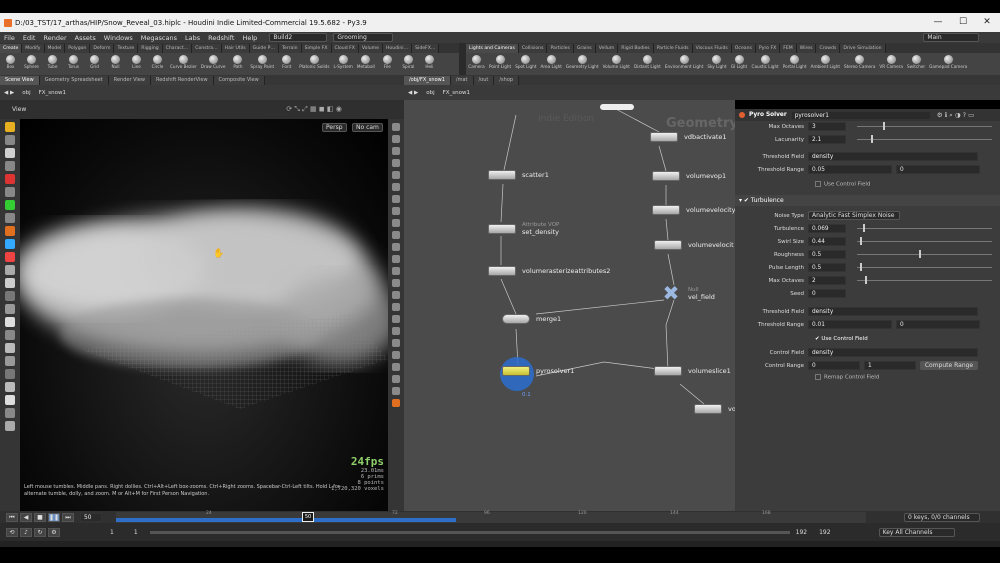  Describe the element at coordinates (73, 61) in the screenshot. I see `shelf-tool-button: Torus` at that location.